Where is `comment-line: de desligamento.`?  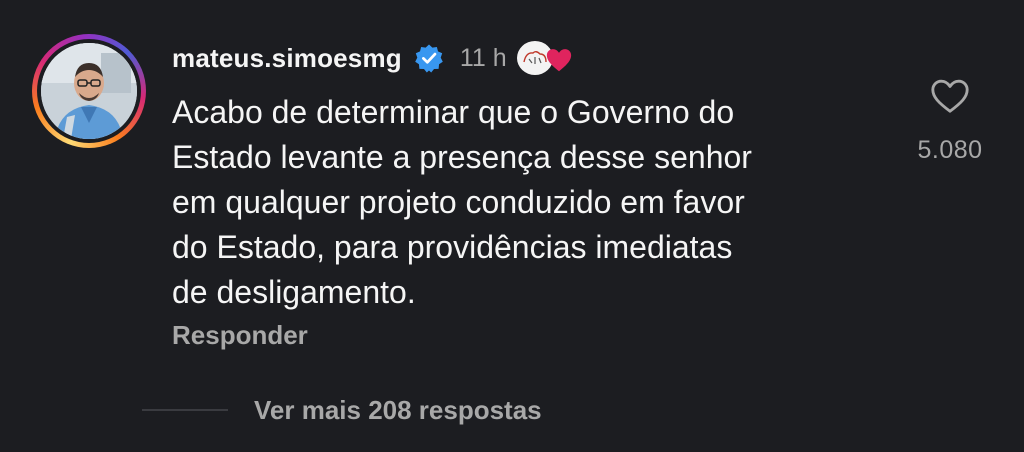
comment-line: de desligamento. is located at coordinates (294, 292).